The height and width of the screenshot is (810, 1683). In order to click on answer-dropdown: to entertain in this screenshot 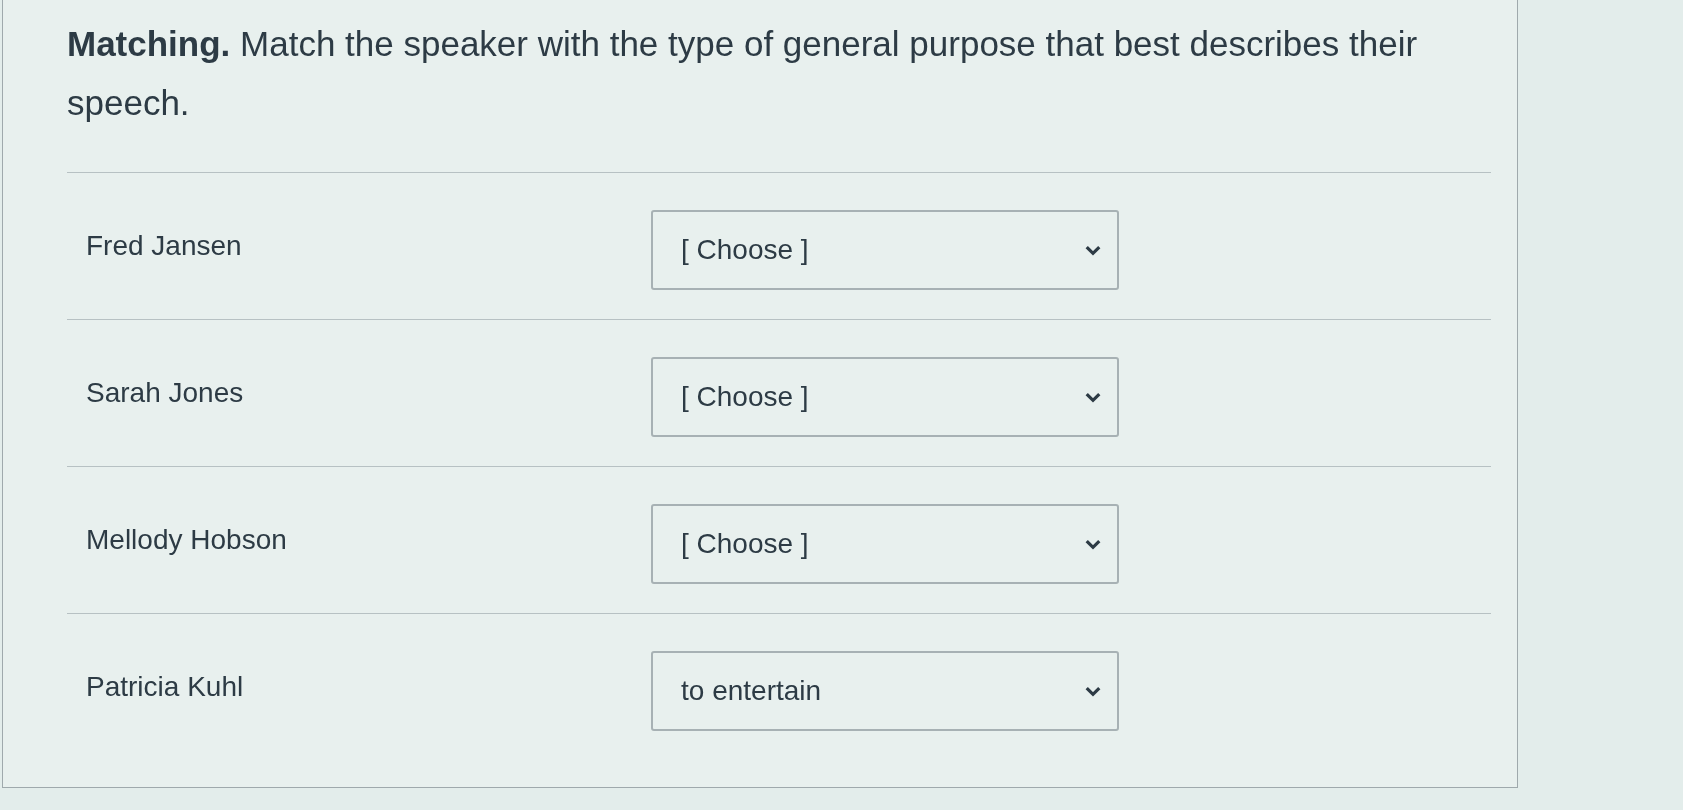, I will do `click(885, 691)`.